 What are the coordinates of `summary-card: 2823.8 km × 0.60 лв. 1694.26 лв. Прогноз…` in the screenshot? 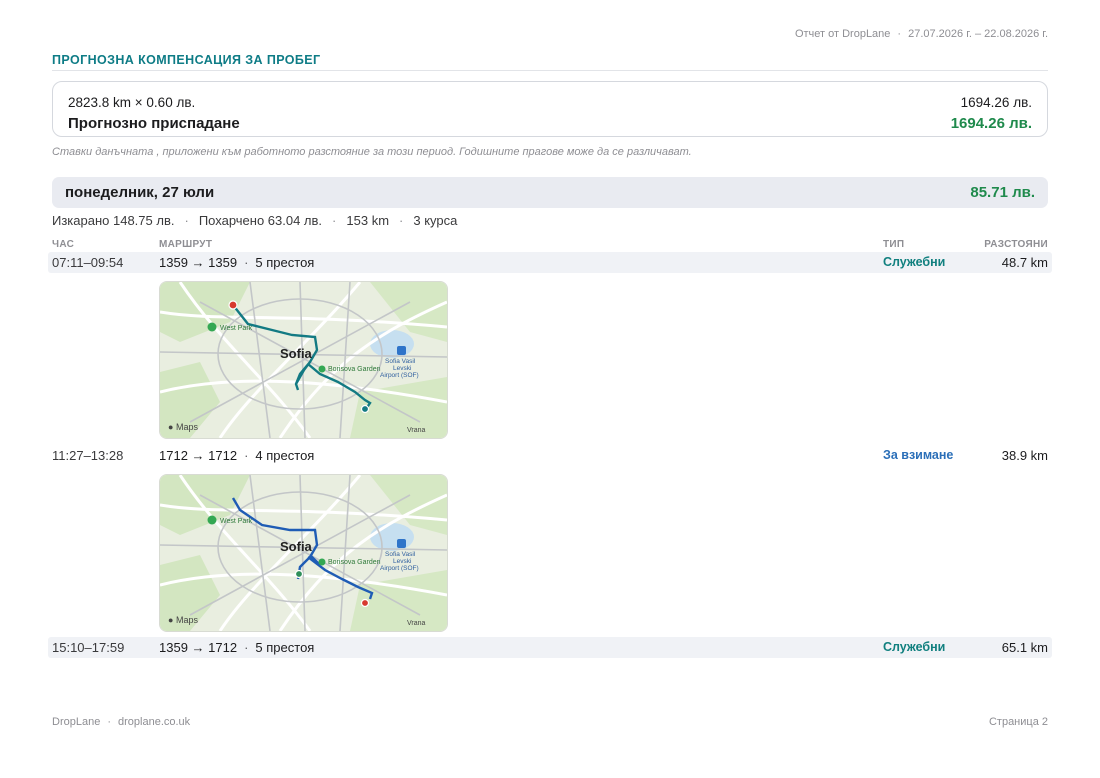 It's located at (550, 109).